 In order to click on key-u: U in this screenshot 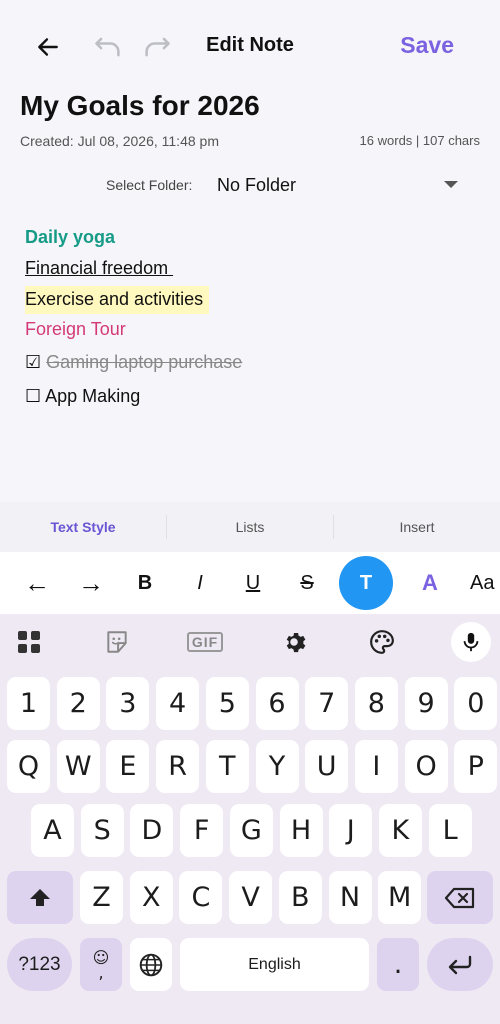, I will do `click(327, 766)`.